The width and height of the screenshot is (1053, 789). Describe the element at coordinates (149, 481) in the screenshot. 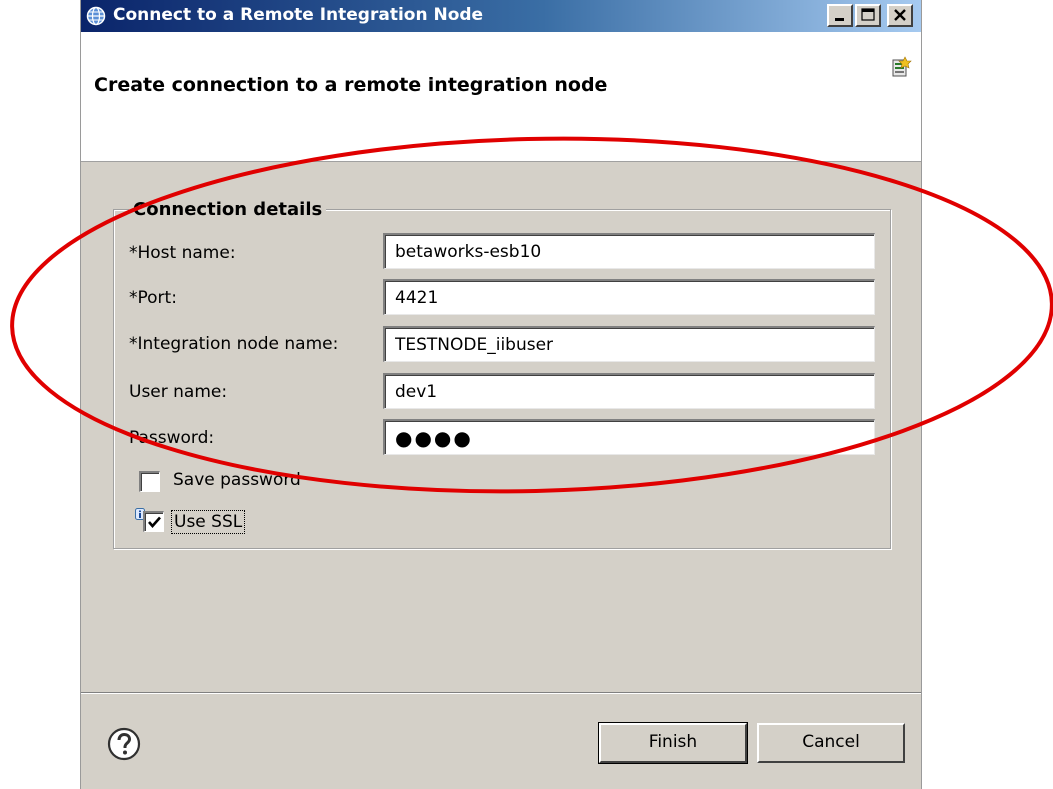

I see `save-password-checkbox` at that location.